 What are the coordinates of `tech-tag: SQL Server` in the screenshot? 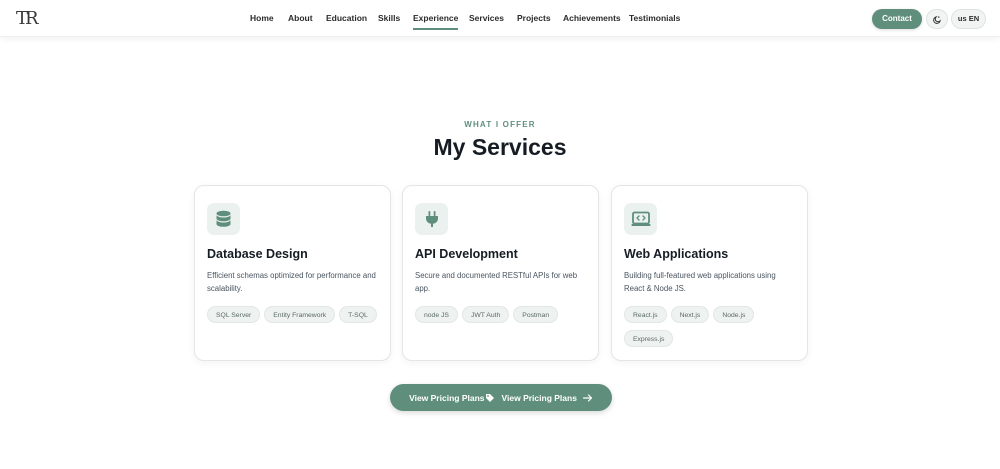 It's located at (234, 314).